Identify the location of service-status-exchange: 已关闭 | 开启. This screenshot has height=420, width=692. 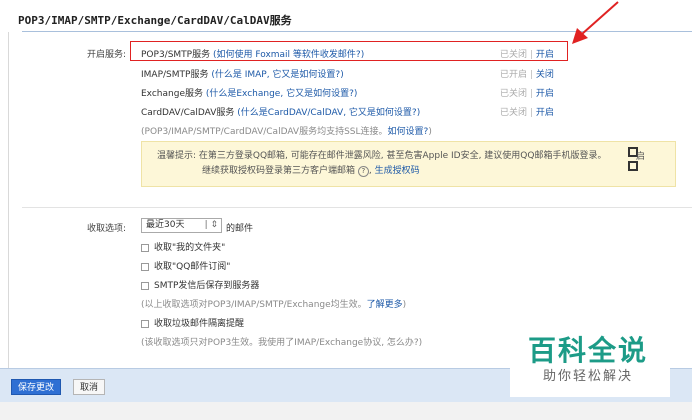
(527, 92).